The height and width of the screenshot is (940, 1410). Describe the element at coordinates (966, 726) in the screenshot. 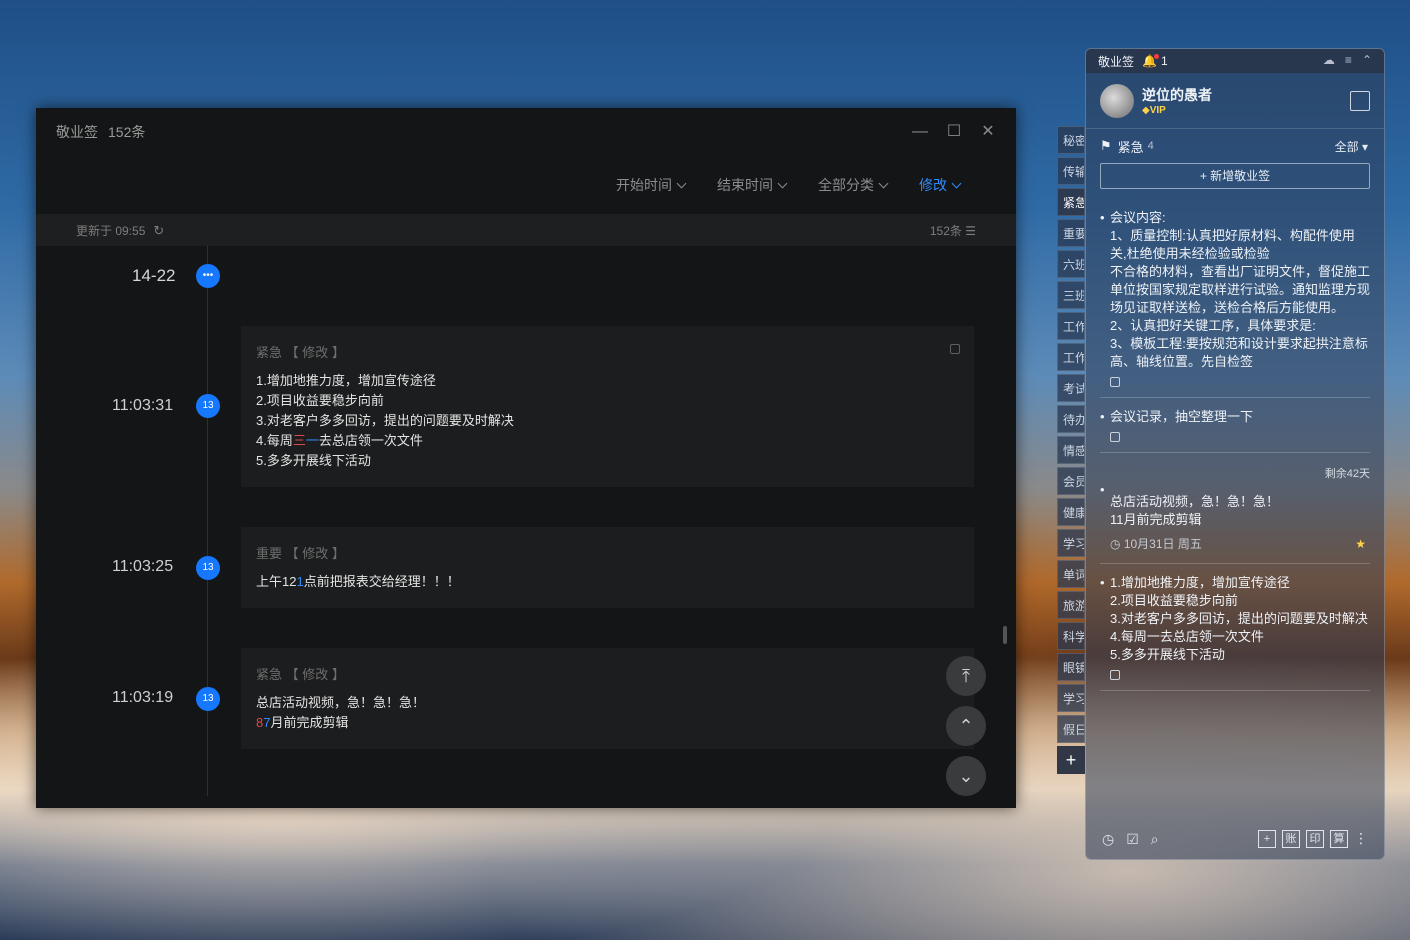

I see `scroll-up-button: ⌃` at that location.